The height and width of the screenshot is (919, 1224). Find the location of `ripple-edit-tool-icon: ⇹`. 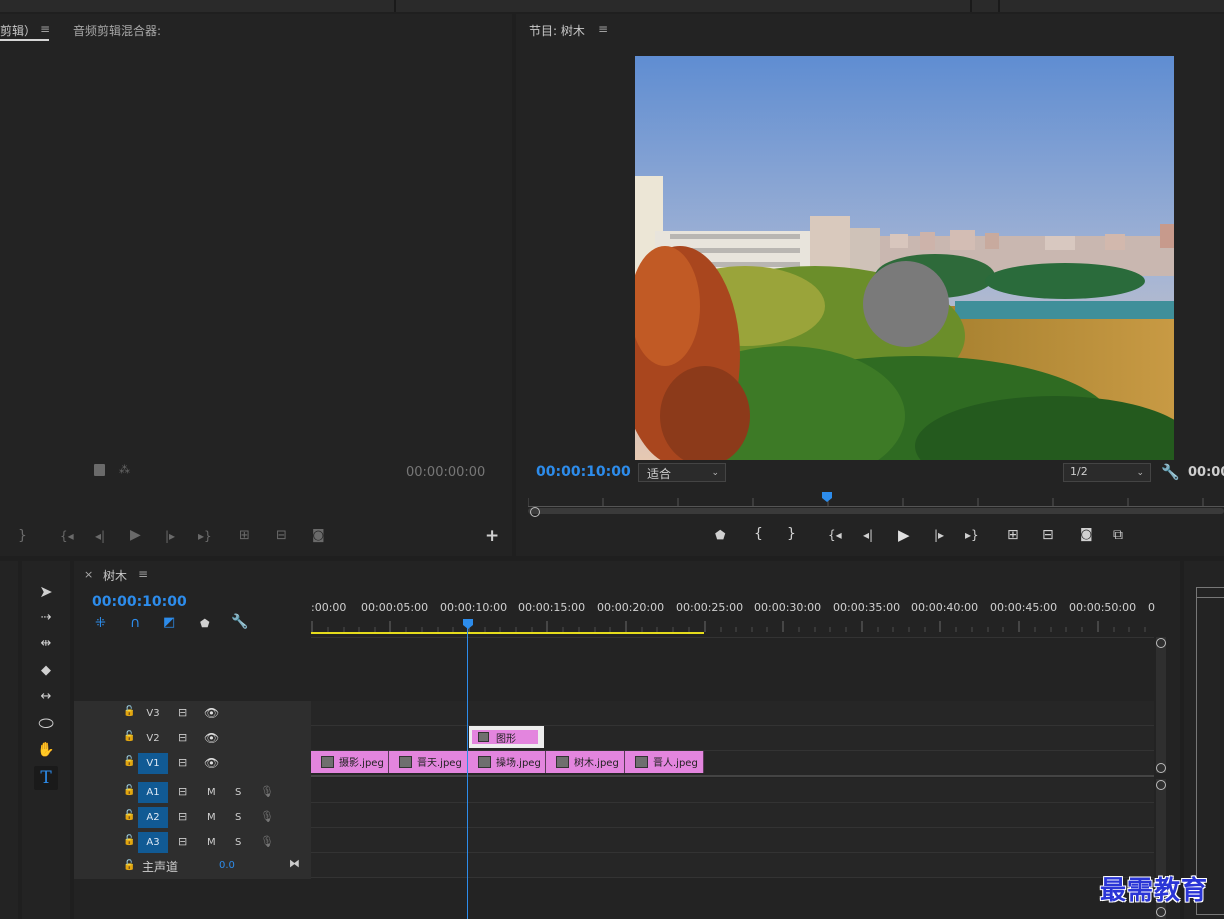

ripple-edit-tool-icon: ⇹ is located at coordinates (46, 643).